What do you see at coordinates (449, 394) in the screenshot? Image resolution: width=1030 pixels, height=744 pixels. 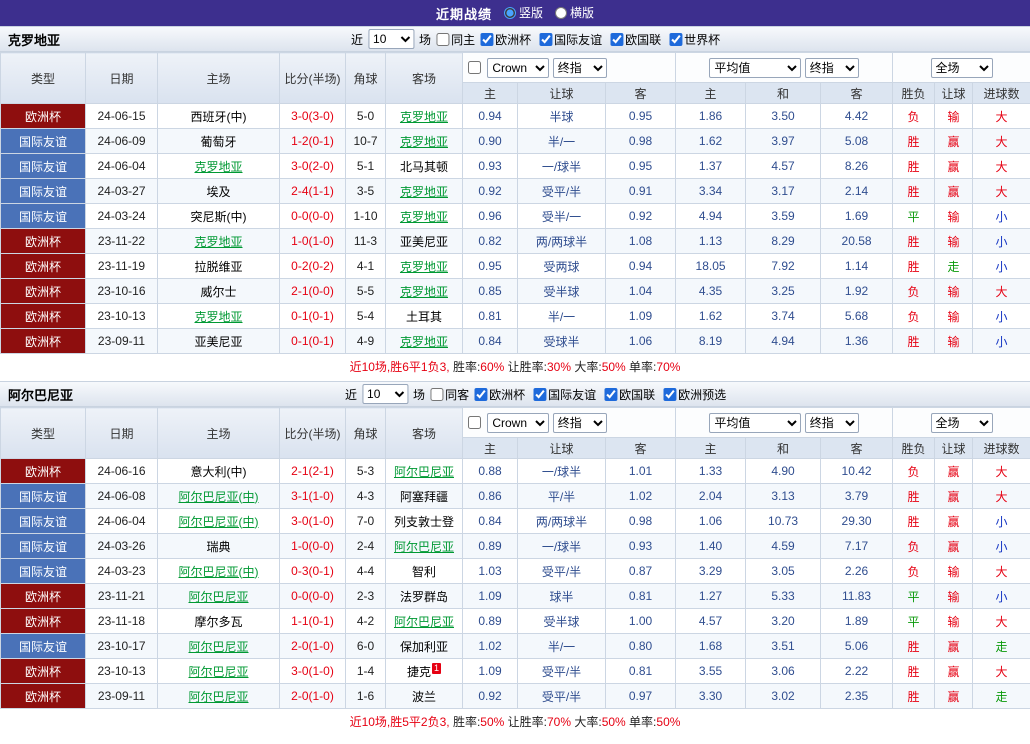 I see `same-venue-checkbox: 同客` at bounding box center [449, 394].